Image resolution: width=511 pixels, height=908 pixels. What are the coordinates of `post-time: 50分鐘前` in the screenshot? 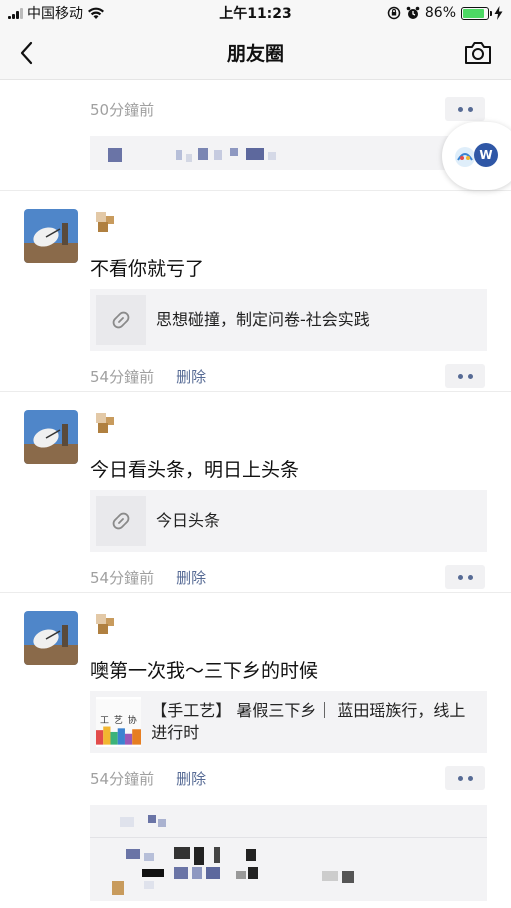 It's located at (122, 110).